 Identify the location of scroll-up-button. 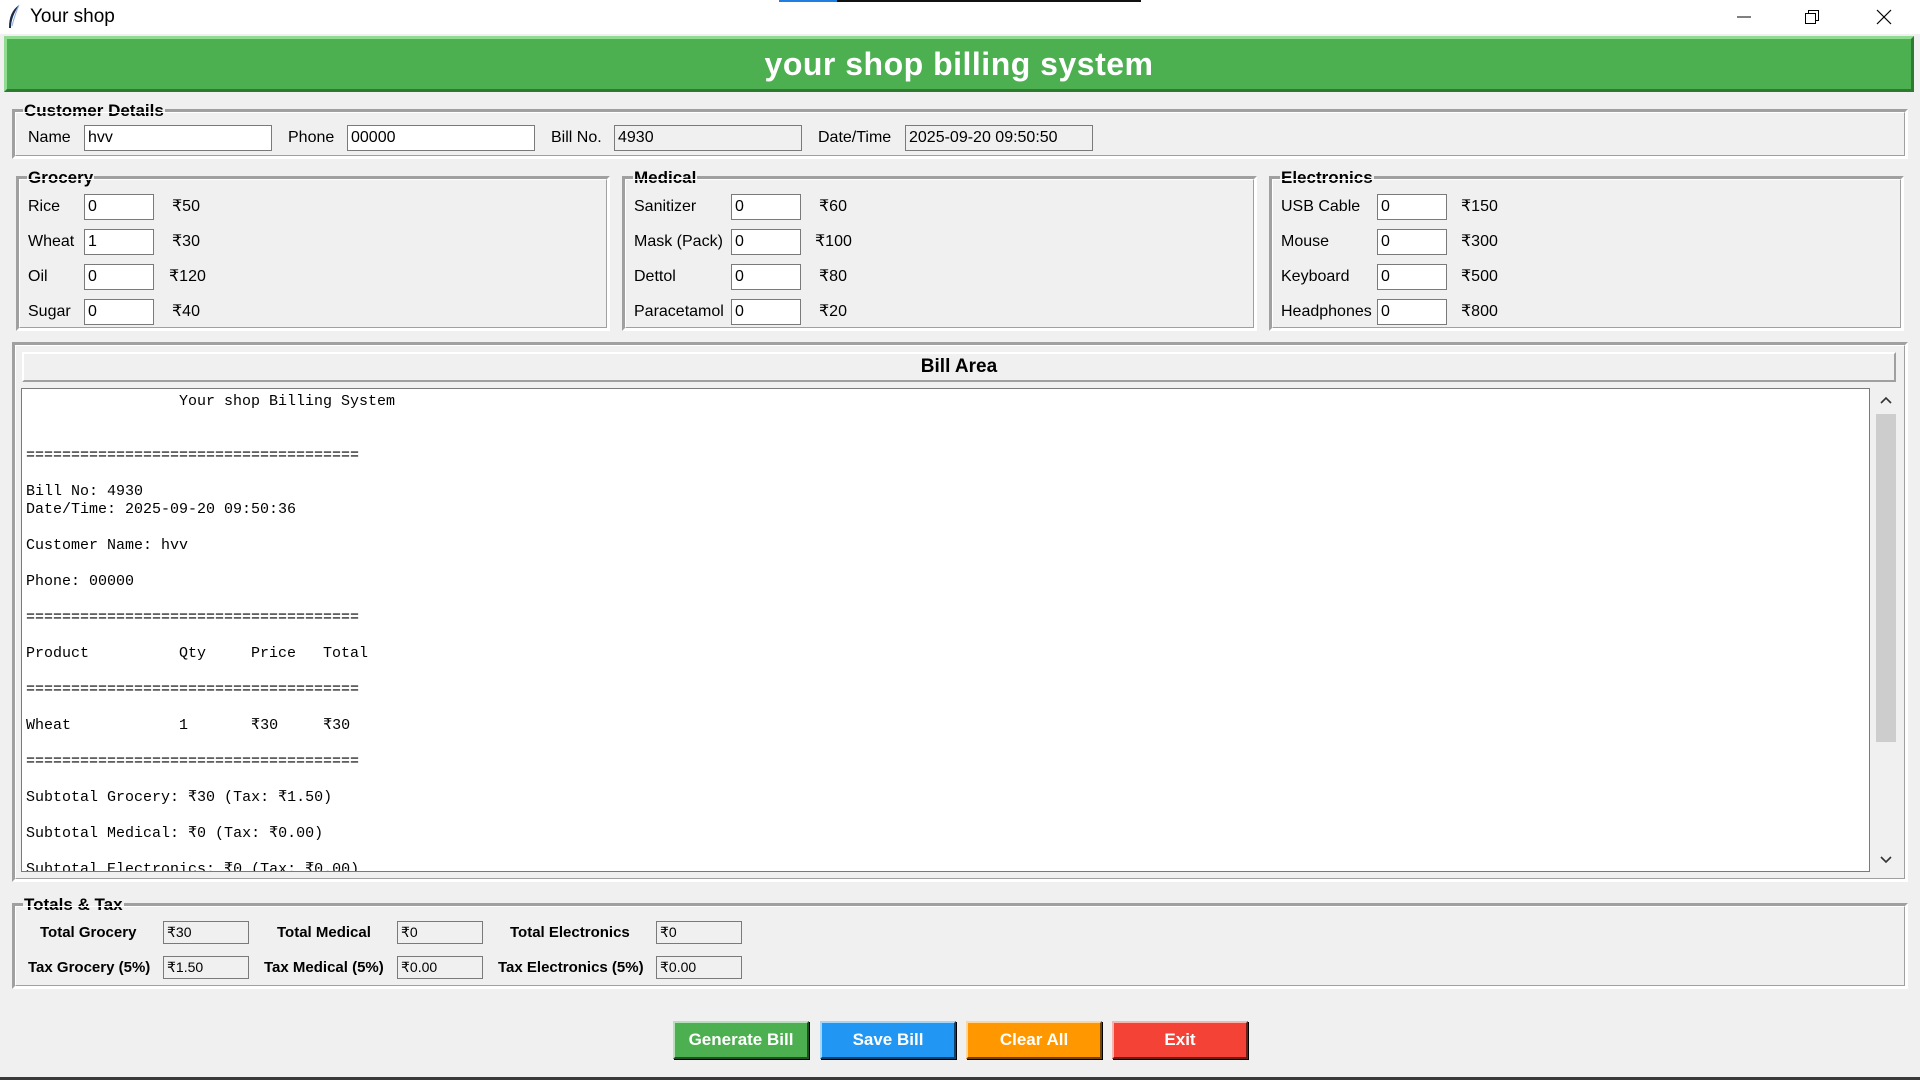
(1886, 400).